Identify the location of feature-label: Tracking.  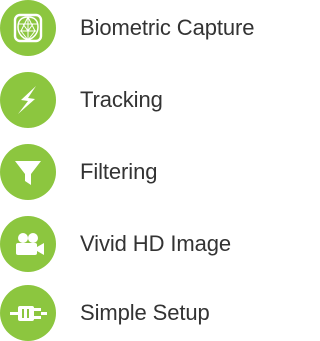
(121, 99).